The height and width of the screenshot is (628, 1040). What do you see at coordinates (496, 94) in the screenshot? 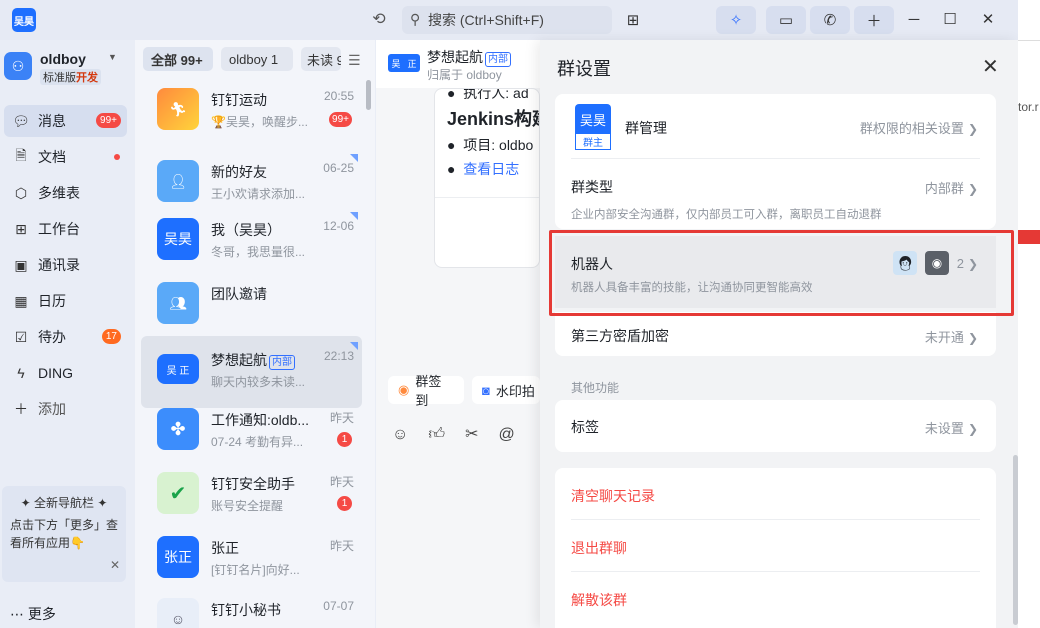
I see `message-line-text: 执行人: ad` at bounding box center [496, 94].